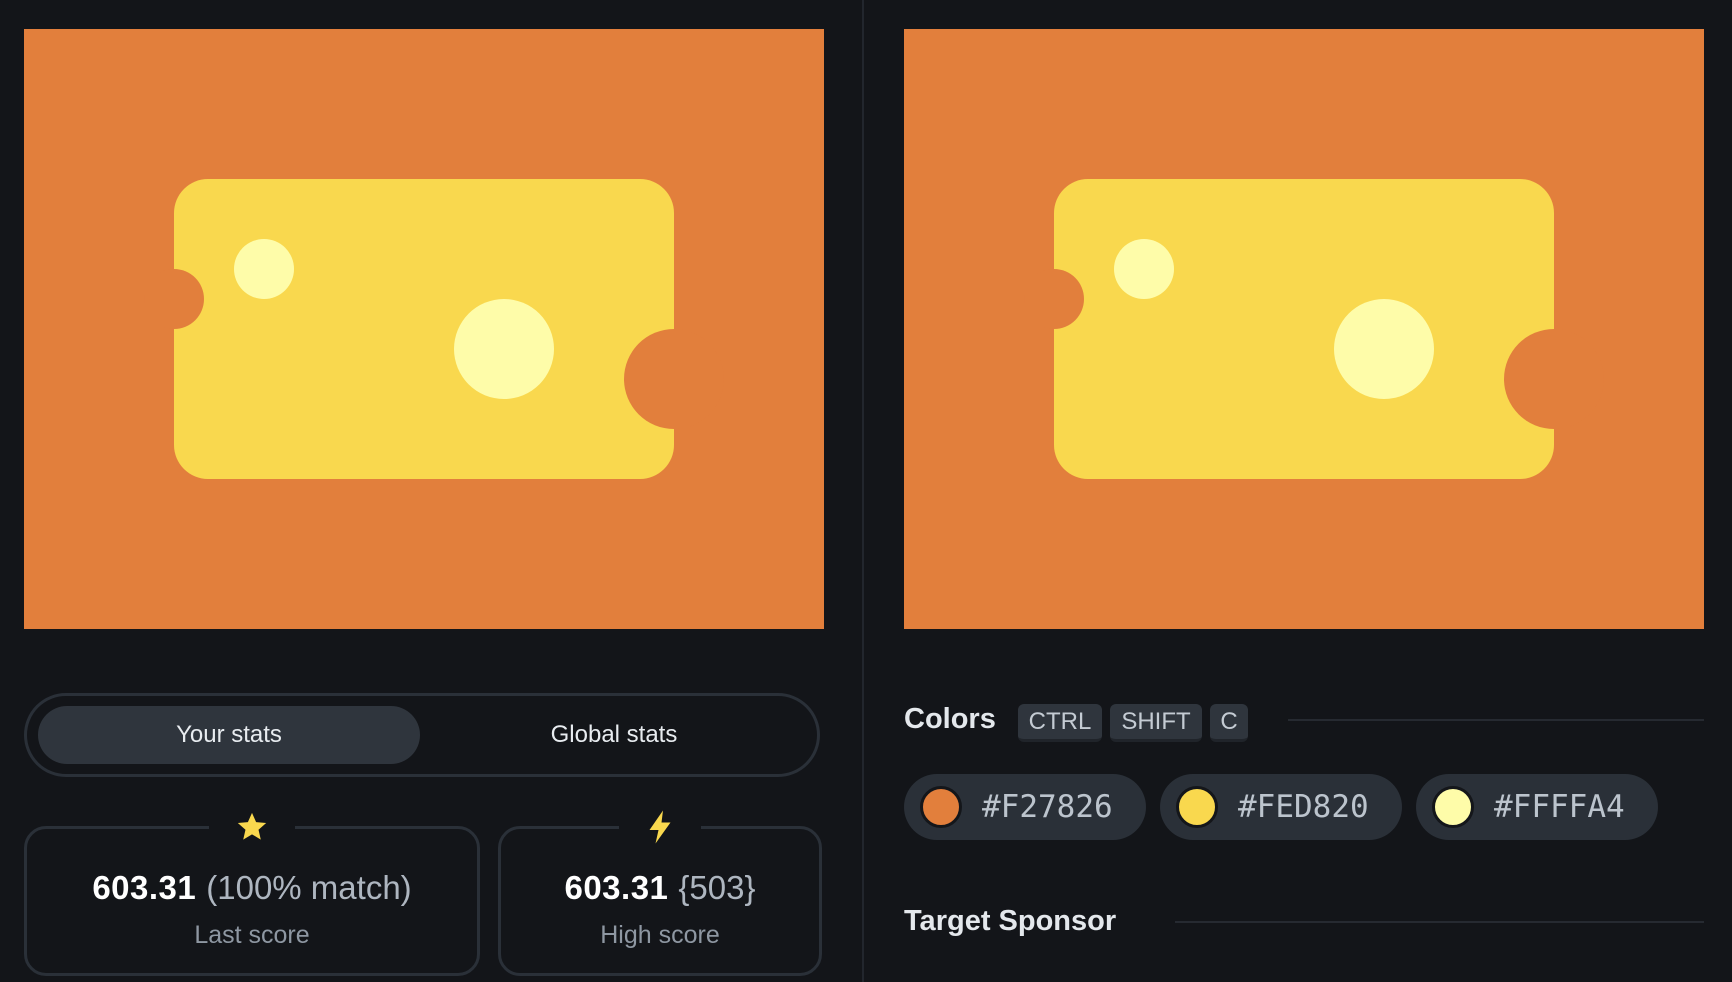  I want to click on last-score-line: 603.31 (100% match), so click(252, 888).